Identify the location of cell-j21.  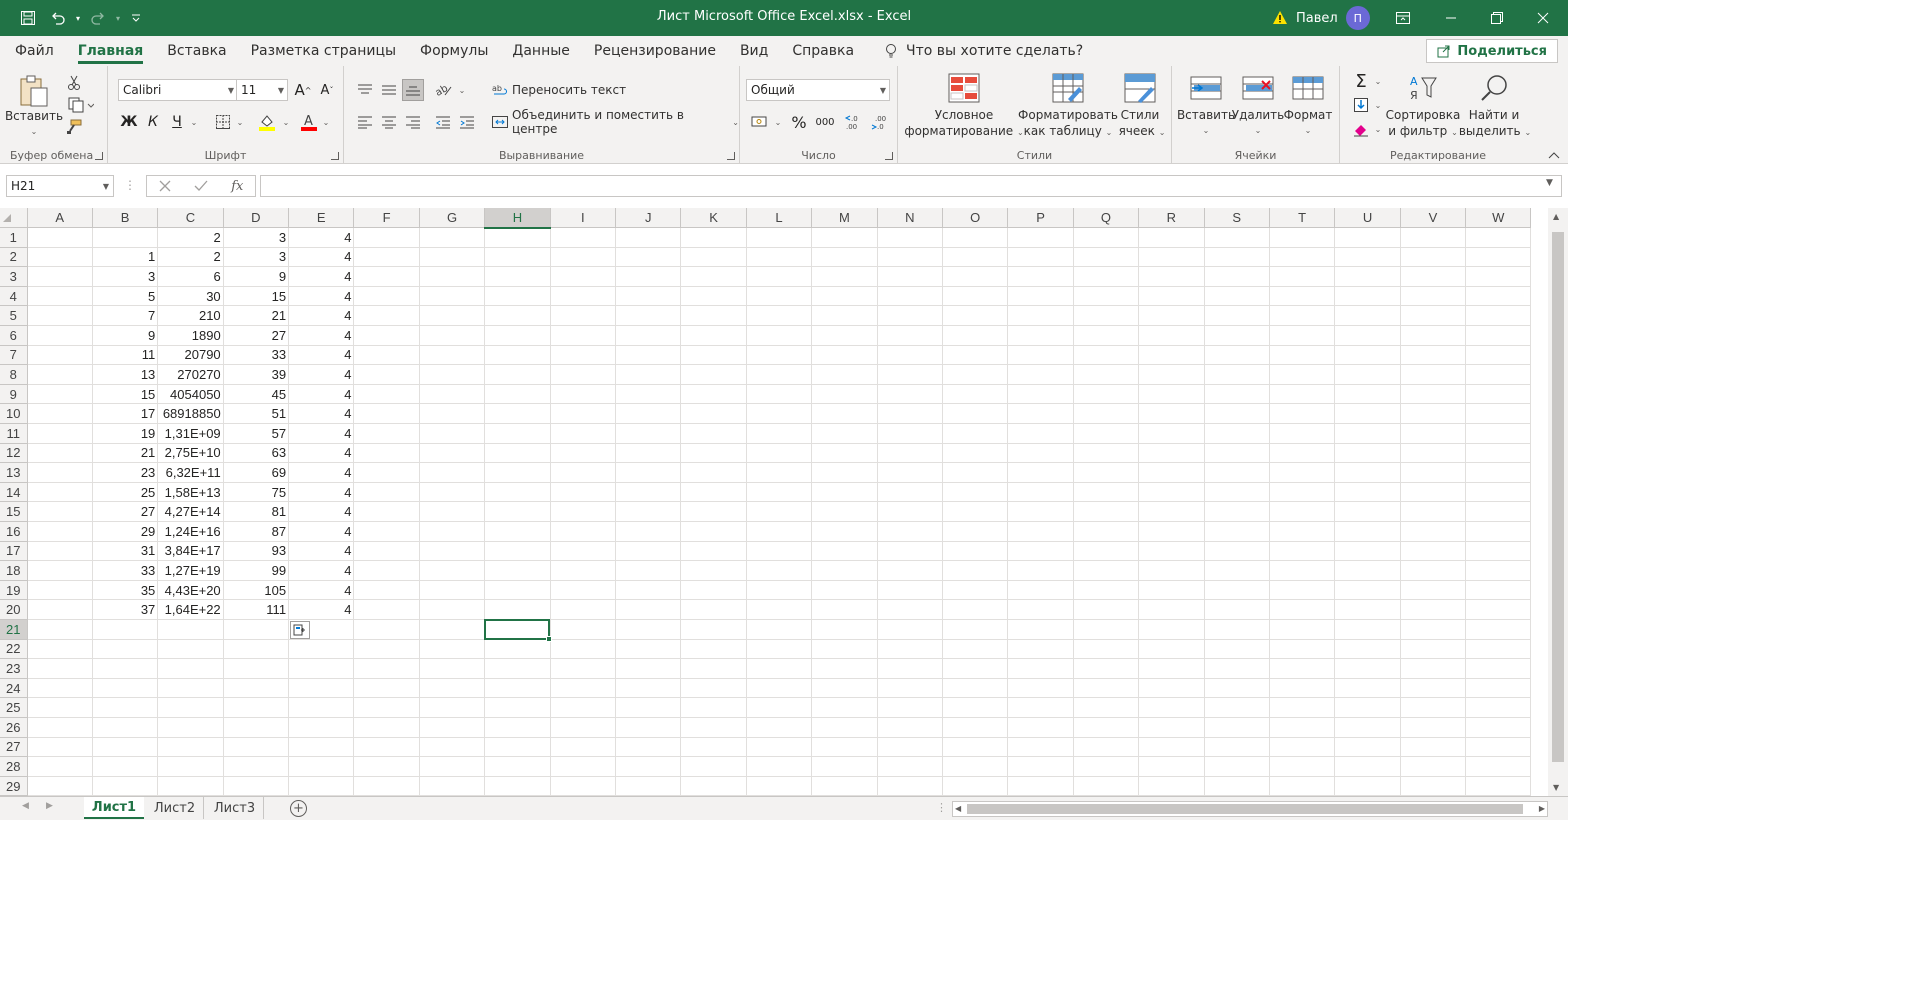
(648, 629).